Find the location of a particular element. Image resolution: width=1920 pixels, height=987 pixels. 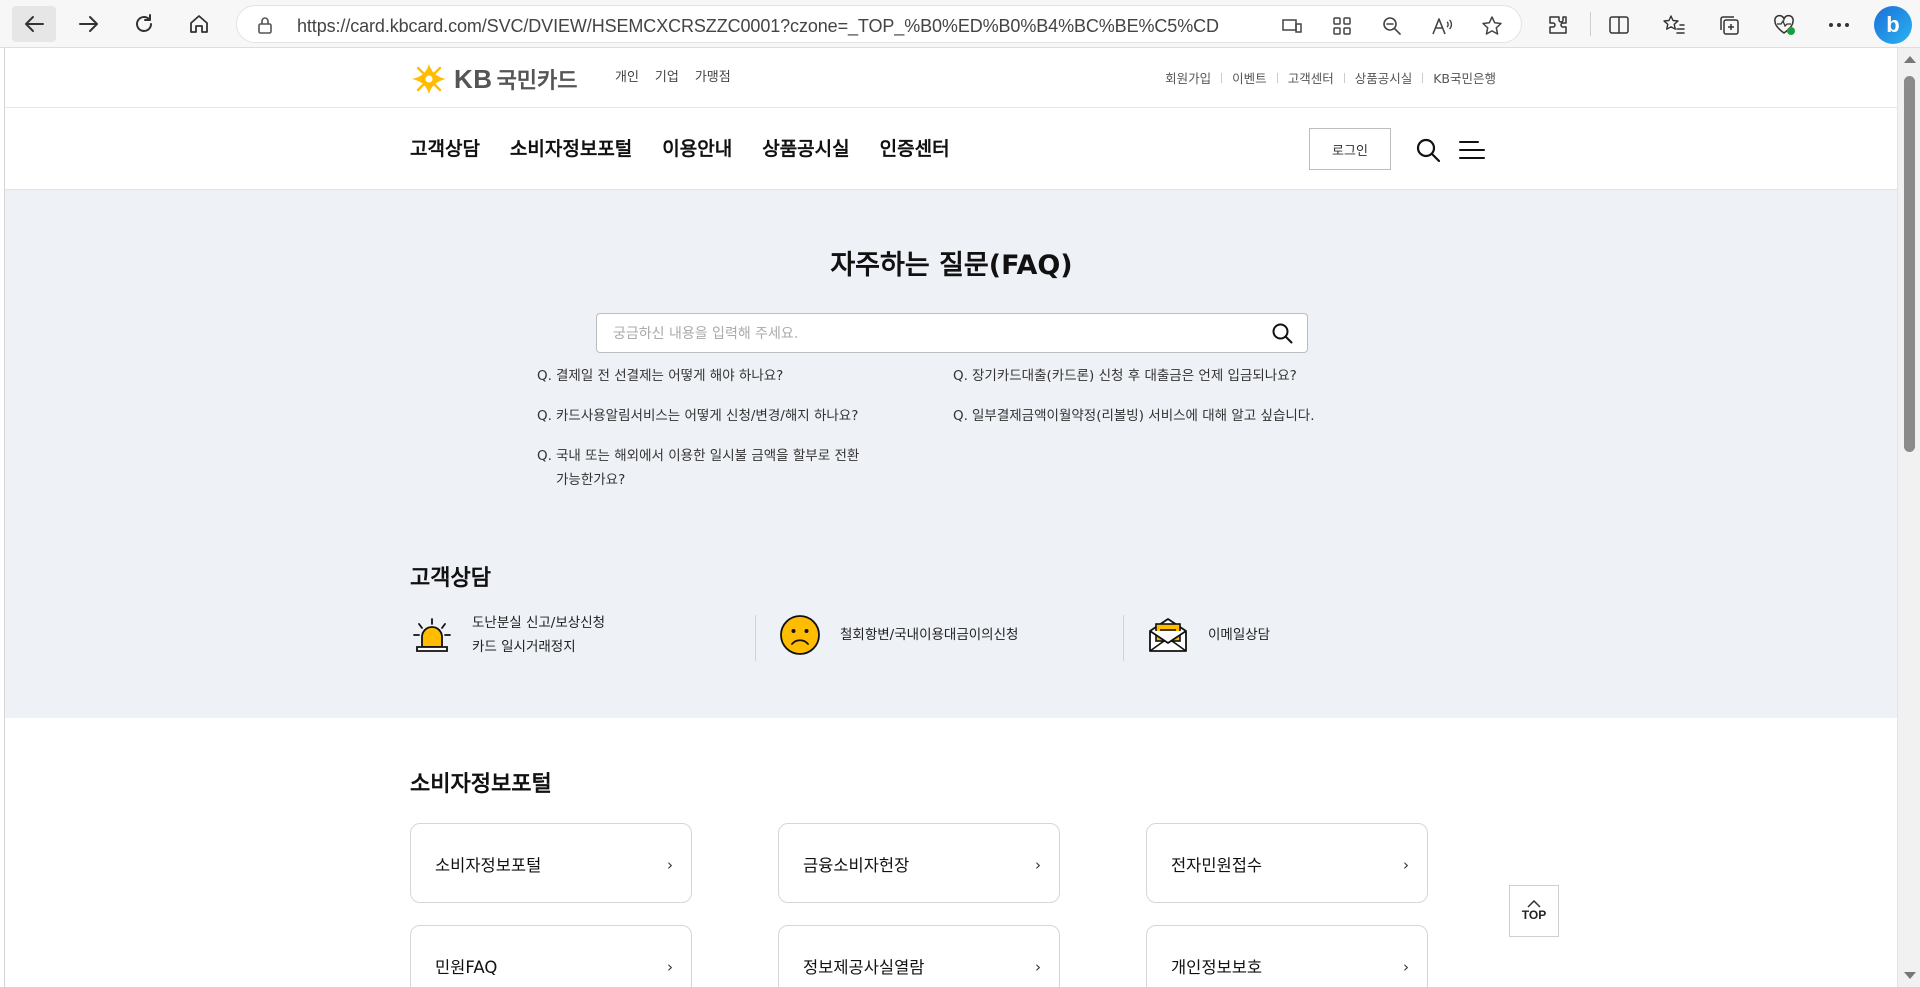

refresh-icon is located at coordinates (144, 23).